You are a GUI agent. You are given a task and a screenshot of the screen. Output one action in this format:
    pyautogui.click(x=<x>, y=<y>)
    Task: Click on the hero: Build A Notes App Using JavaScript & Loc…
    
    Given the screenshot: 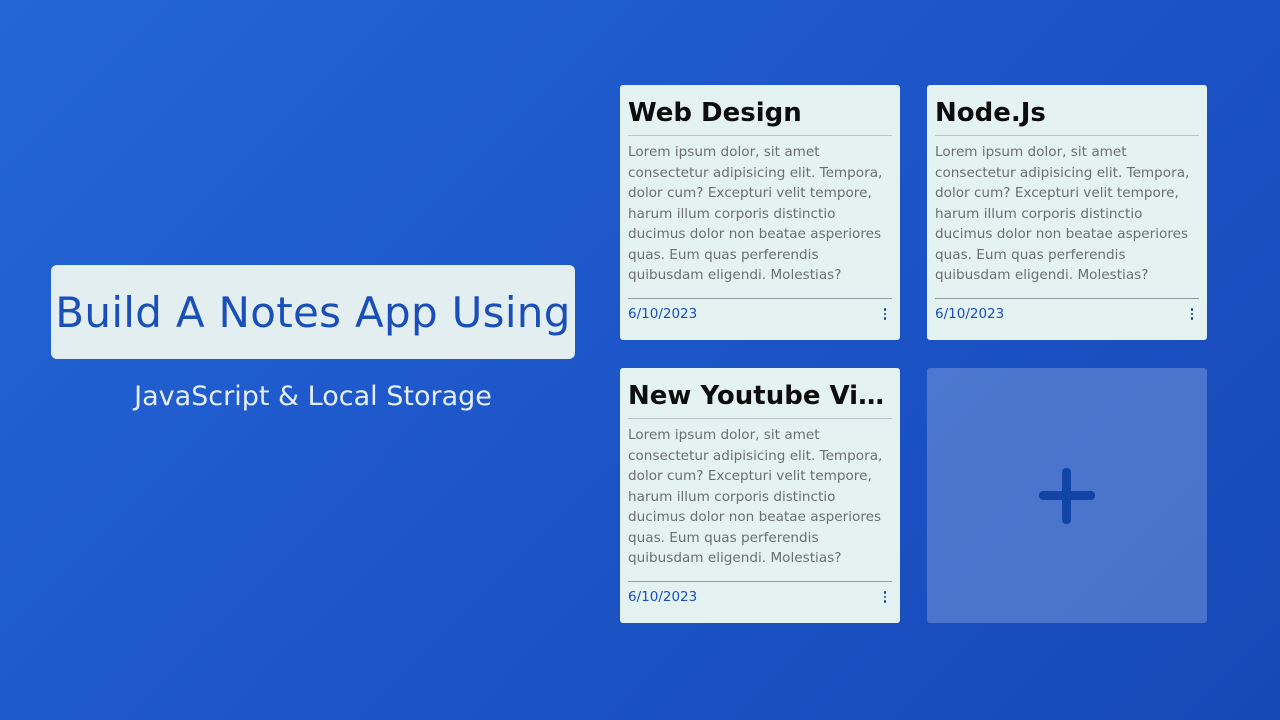 What is the action you would take?
    pyautogui.click(x=313, y=338)
    